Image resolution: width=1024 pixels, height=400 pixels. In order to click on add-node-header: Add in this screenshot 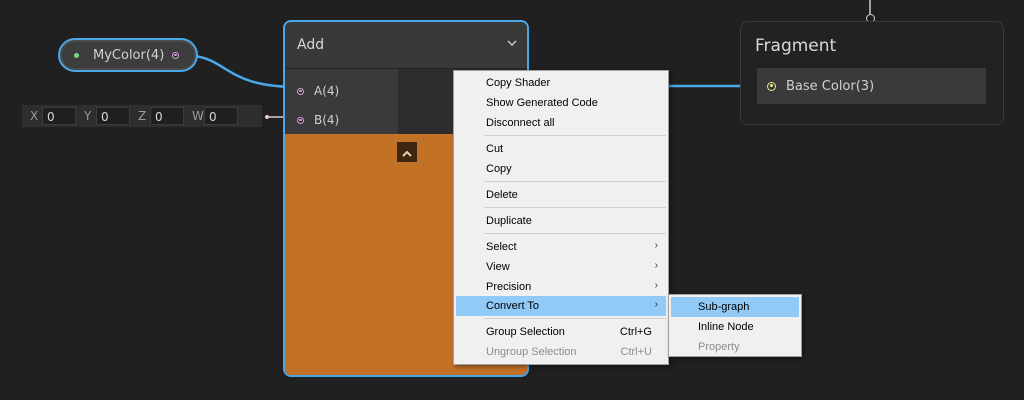, I will do `click(406, 45)`.